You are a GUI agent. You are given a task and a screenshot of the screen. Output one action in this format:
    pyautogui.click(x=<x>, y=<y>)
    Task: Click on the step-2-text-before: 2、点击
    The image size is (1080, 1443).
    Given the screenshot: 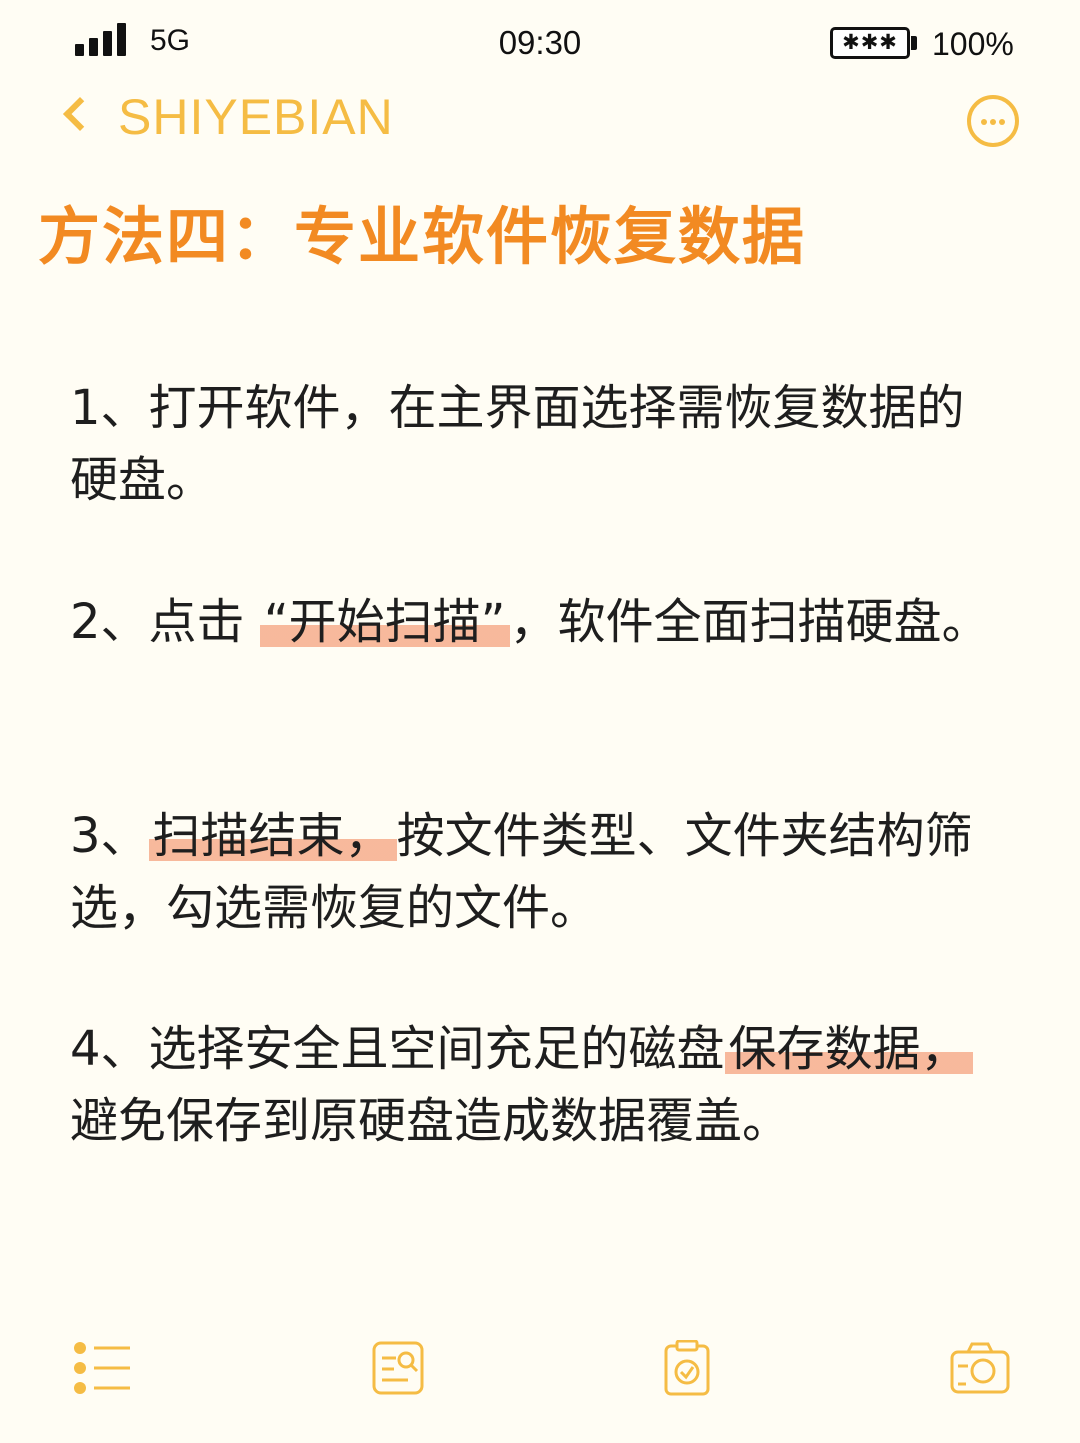 What is the action you would take?
    pyautogui.click(x=165, y=622)
    